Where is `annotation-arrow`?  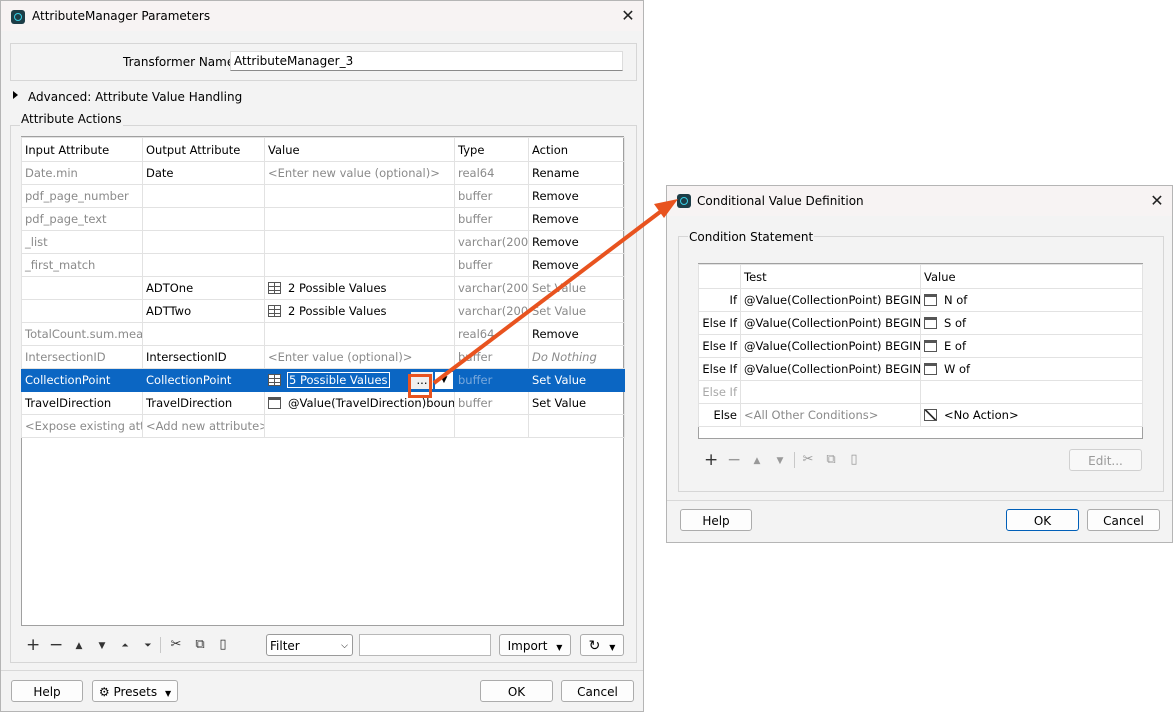 annotation-arrow is located at coordinates (555, 292).